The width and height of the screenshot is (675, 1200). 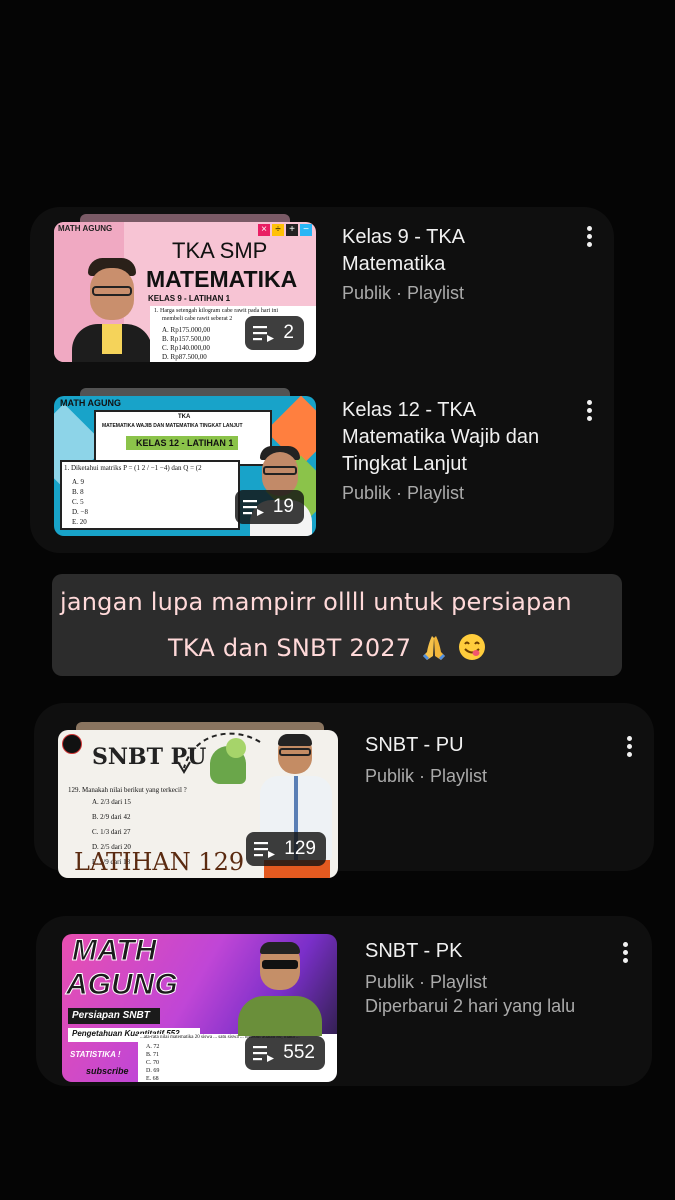 What do you see at coordinates (111, 817) in the screenshot?
I see `option: B. 2/9 dari 42` at bounding box center [111, 817].